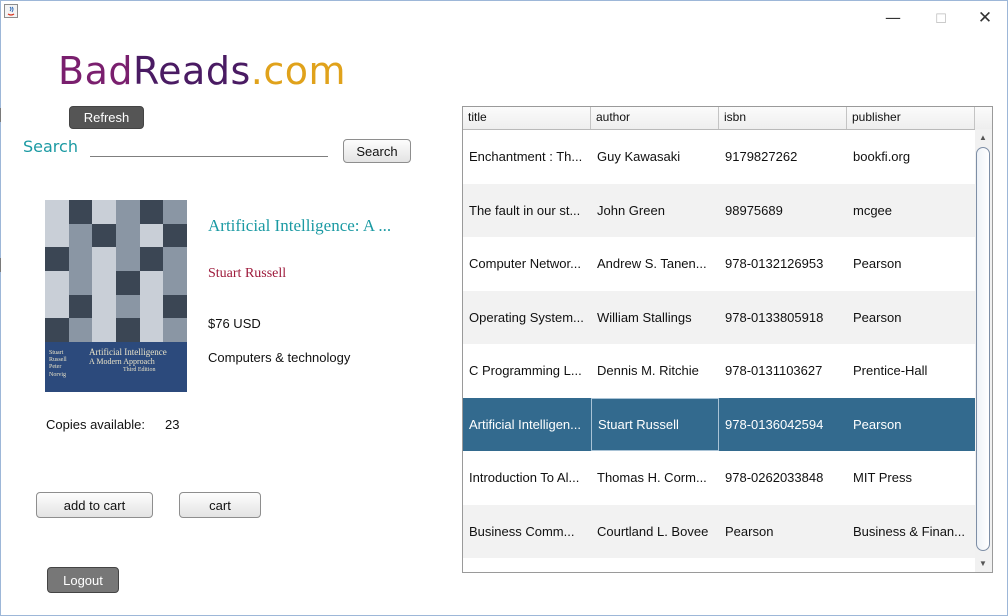  What do you see at coordinates (873, 210) in the screenshot?
I see `cell-publisher: mcgee` at bounding box center [873, 210].